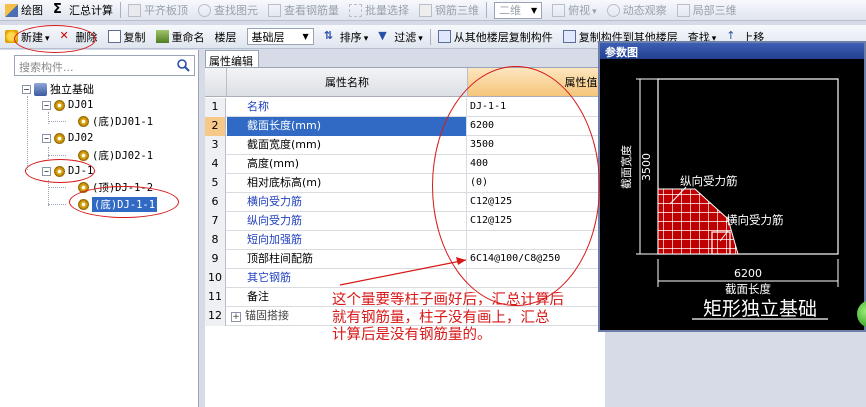 The image size is (866, 407). What do you see at coordinates (732, 51) in the screenshot?
I see `window-title: 参数图` at bounding box center [732, 51].